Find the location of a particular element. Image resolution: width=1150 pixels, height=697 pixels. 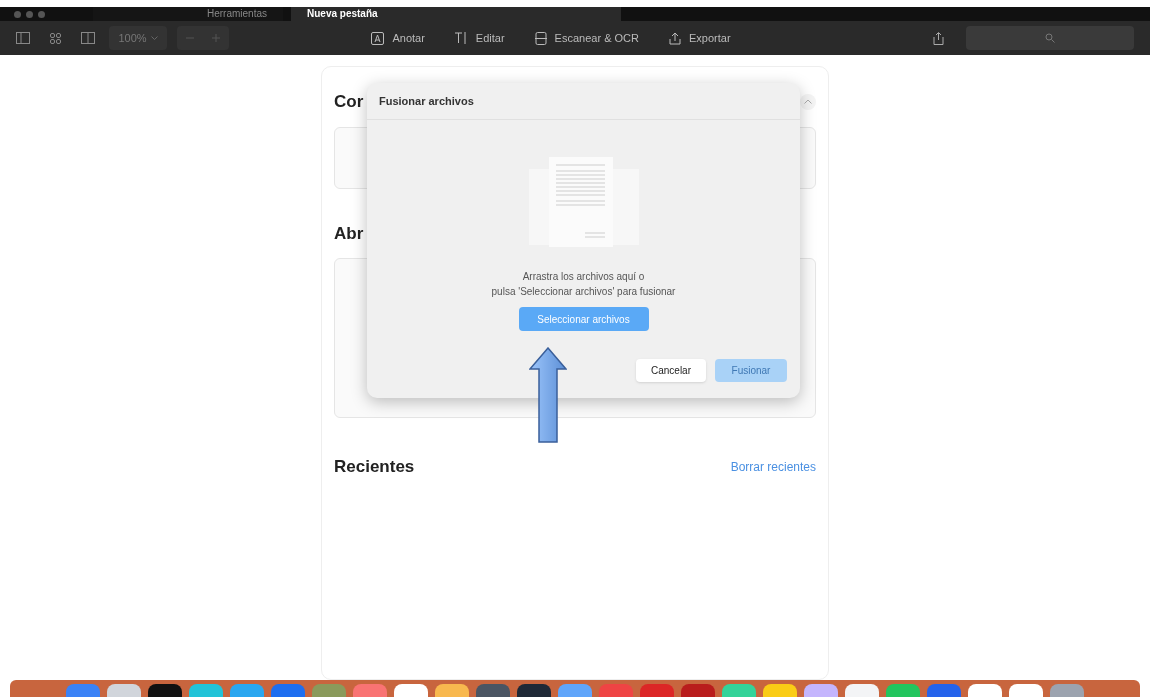

share-icon is located at coordinates (938, 38).